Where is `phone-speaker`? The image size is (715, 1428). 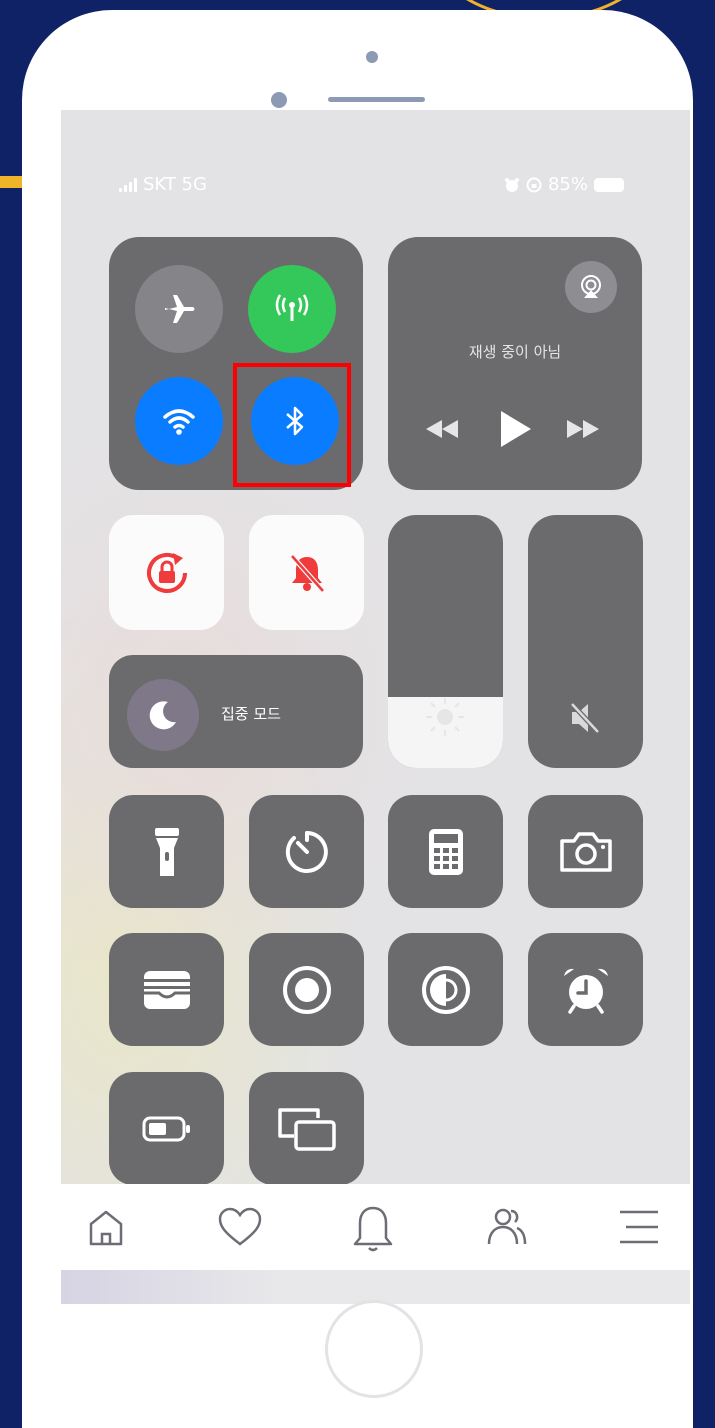 phone-speaker is located at coordinates (376, 99).